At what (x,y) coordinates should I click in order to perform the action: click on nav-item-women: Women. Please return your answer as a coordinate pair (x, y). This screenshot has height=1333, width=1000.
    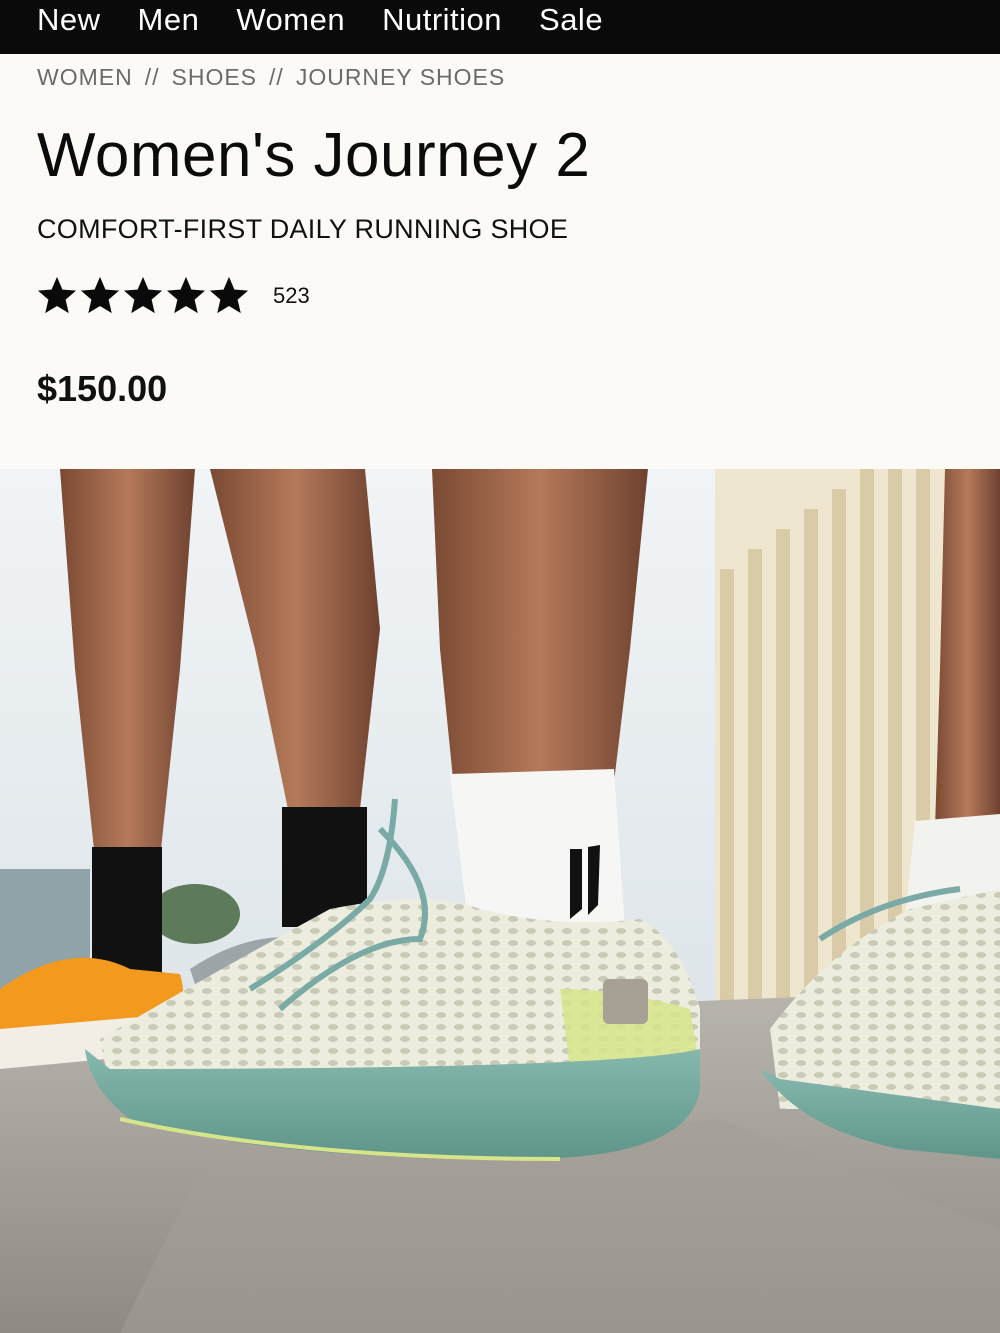
    Looking at the image, I should click on (290, 19).